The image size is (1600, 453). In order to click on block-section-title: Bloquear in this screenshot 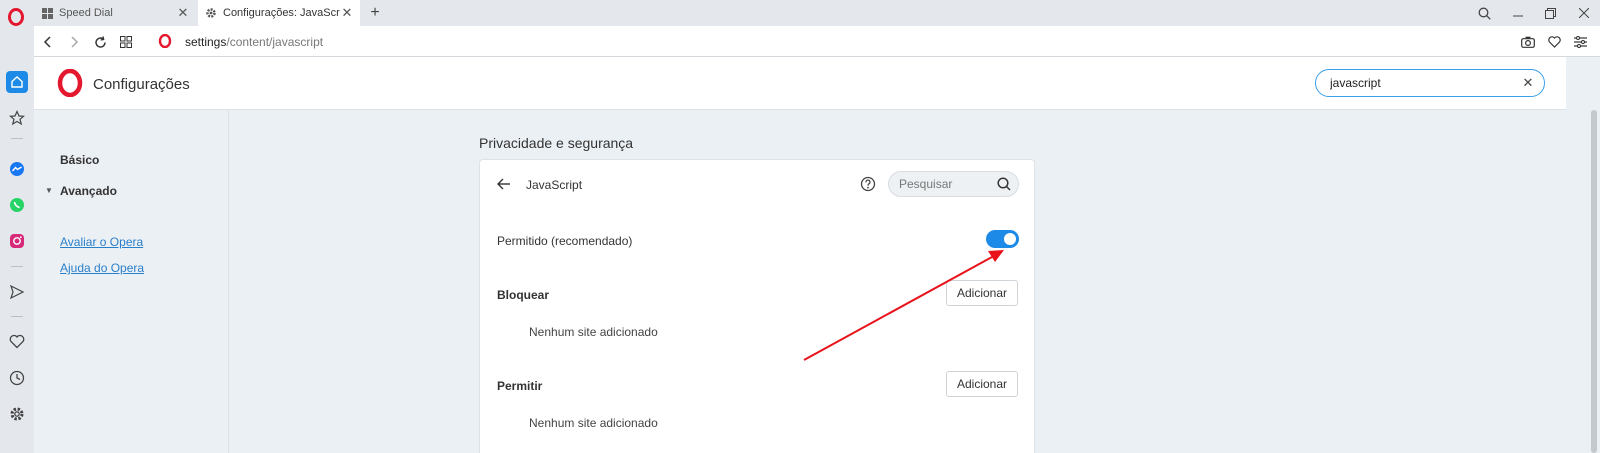, I will do `click(523, 295)`.